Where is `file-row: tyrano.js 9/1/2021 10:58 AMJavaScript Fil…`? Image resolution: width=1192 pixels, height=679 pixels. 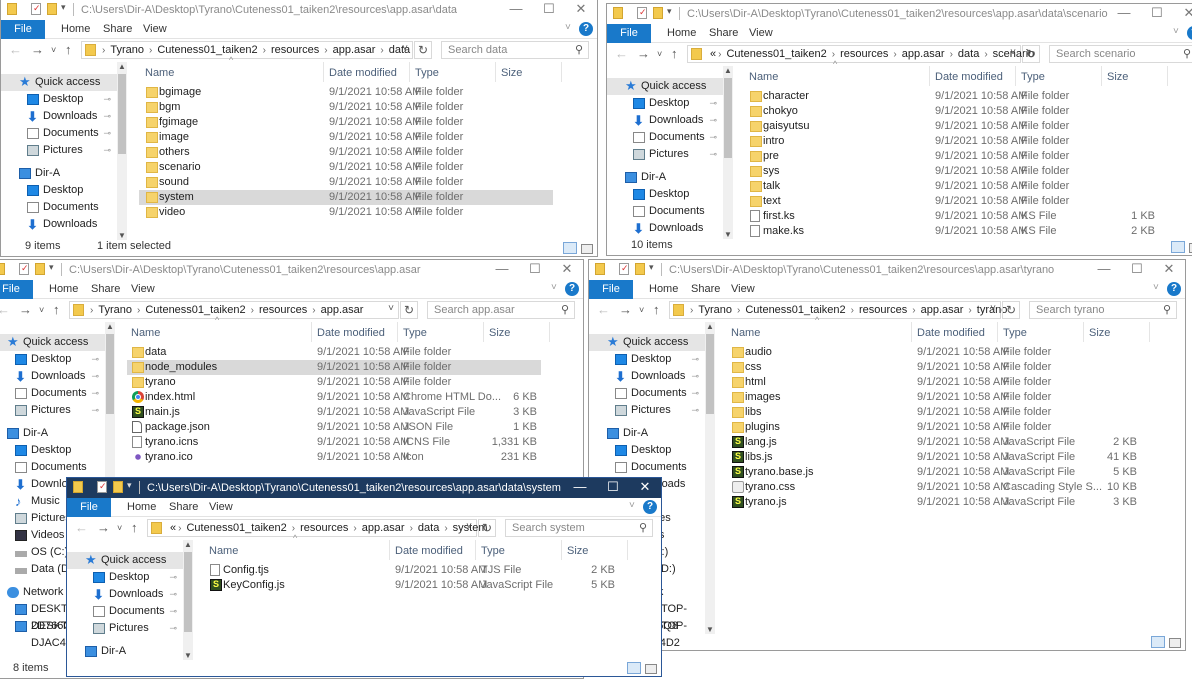 file-row: tyrano.js 9/1/2021 10:58 AMJavaScript Fil… is located at coordinates (934, 502).